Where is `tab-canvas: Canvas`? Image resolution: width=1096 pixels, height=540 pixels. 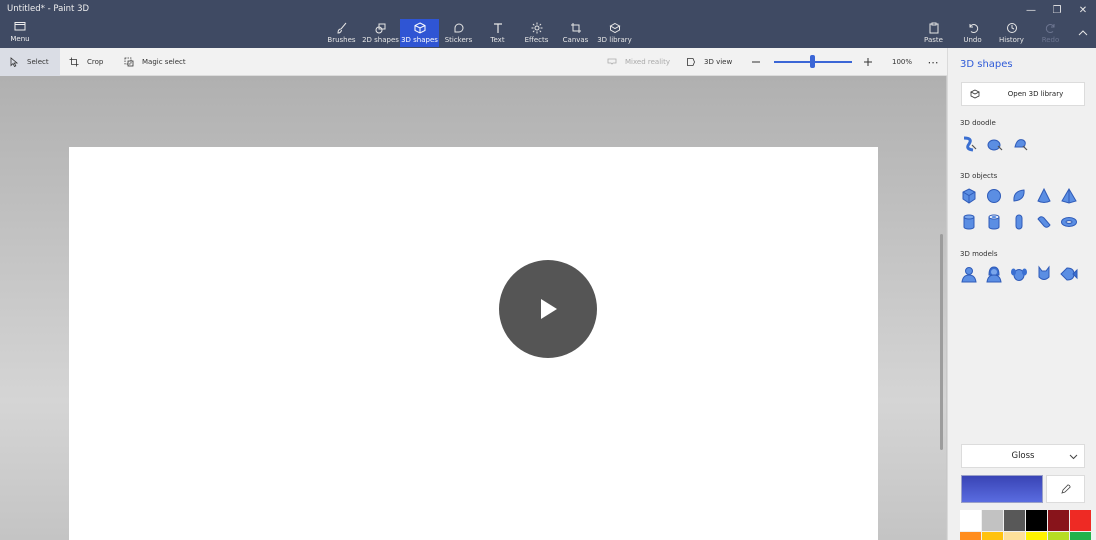 tab-canvas: Canvas is located at coordinates (575, 33).